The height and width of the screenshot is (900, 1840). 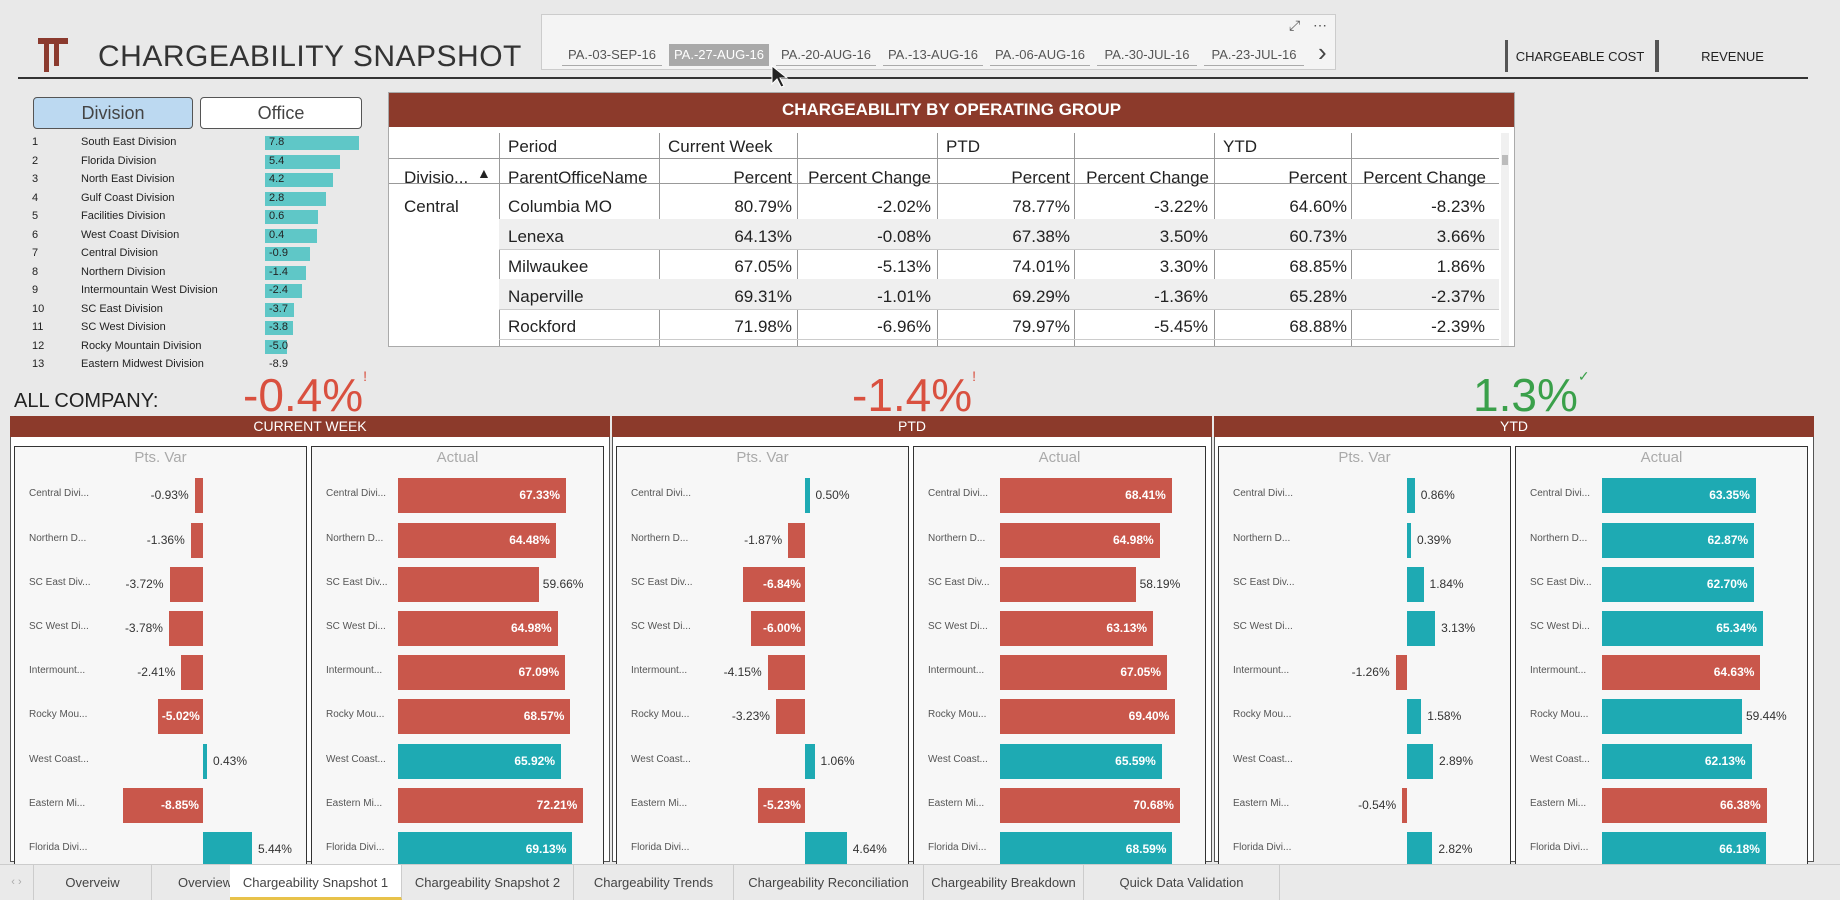 What do you see at coordinates (1147, 55) in the screenshot?
I see `period-option: PA.-30-JUL-16` at bounding box center [1147, 55].